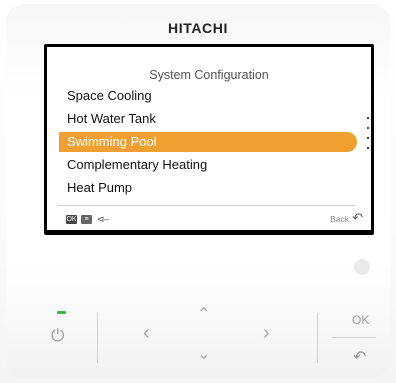  I want to click on power-button: ⏻, so click(57, 336).